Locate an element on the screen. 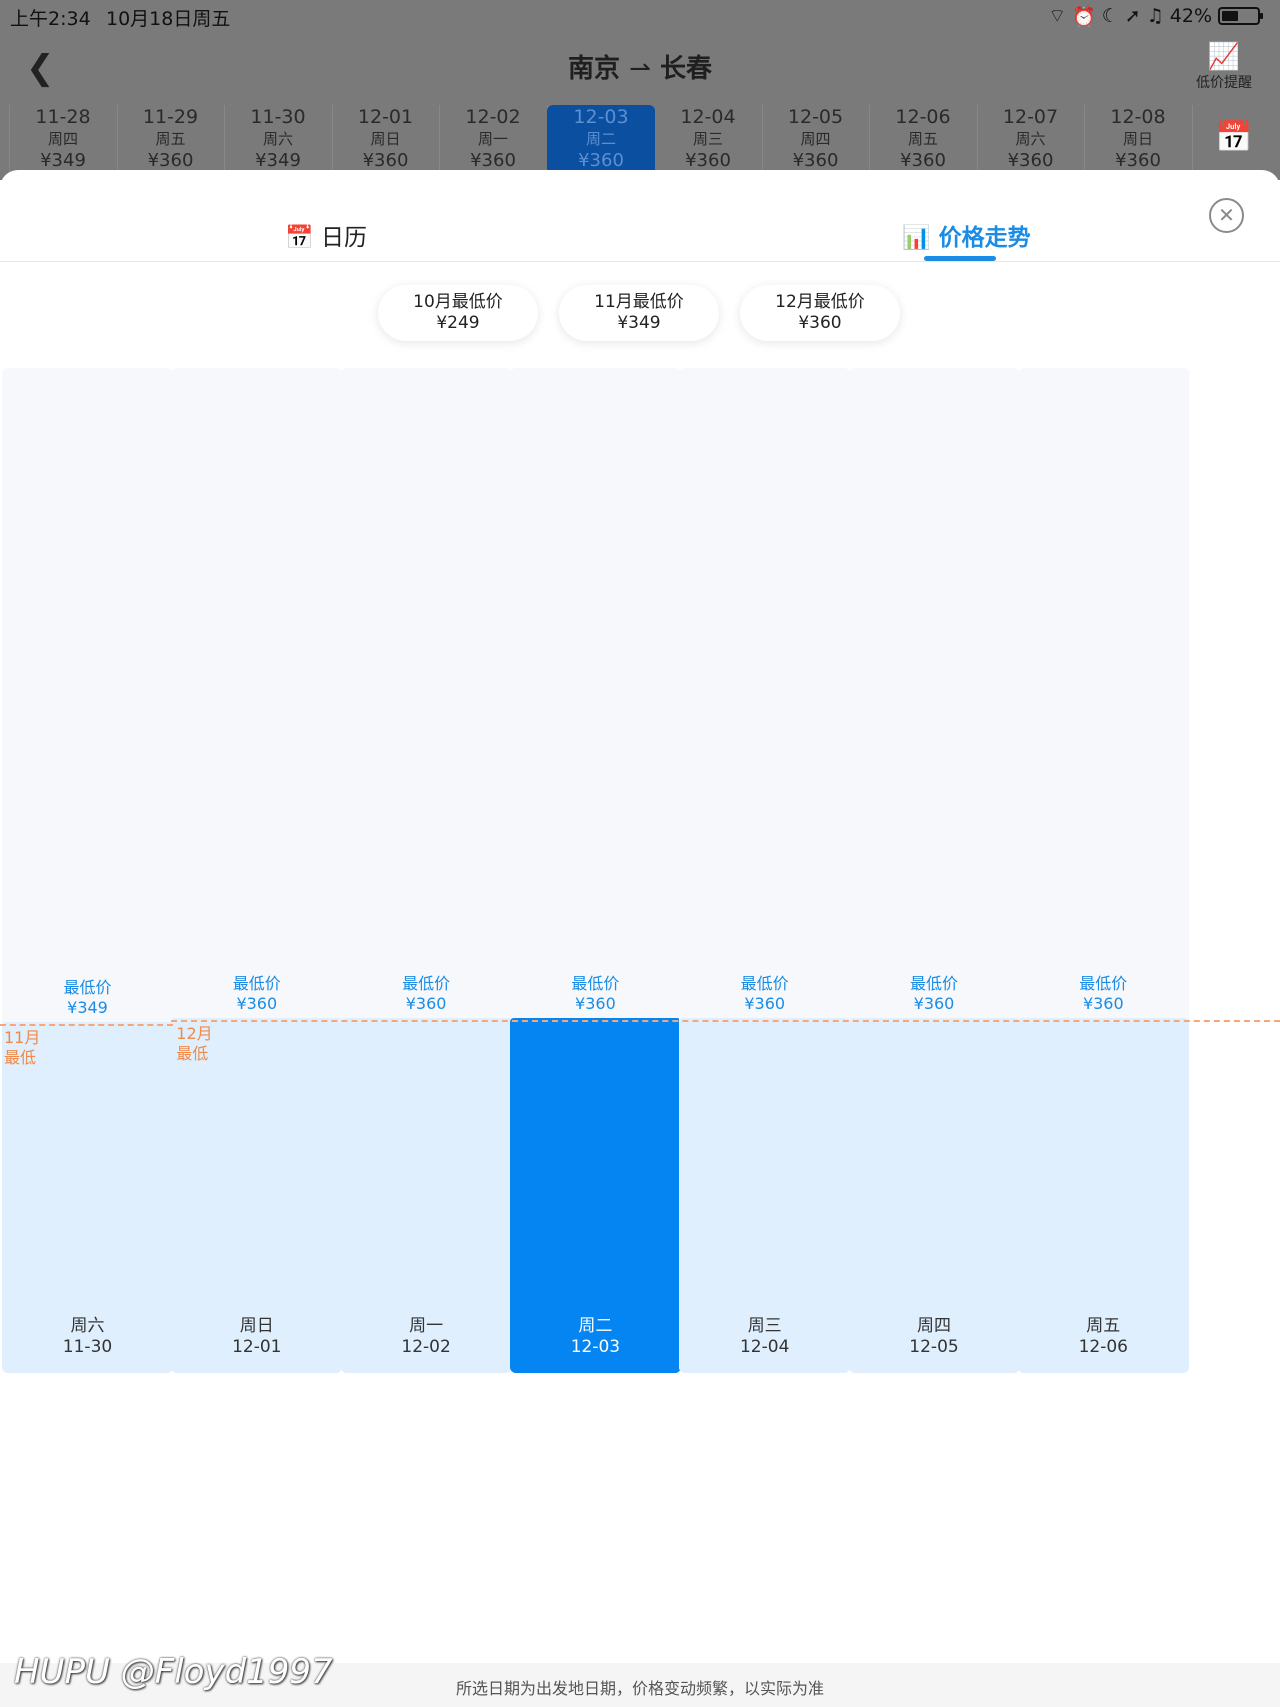 The image size is (1280, 1707). trend-column: 最低价 ¥360 周一 12-02 is located at coordinates (426, 870).